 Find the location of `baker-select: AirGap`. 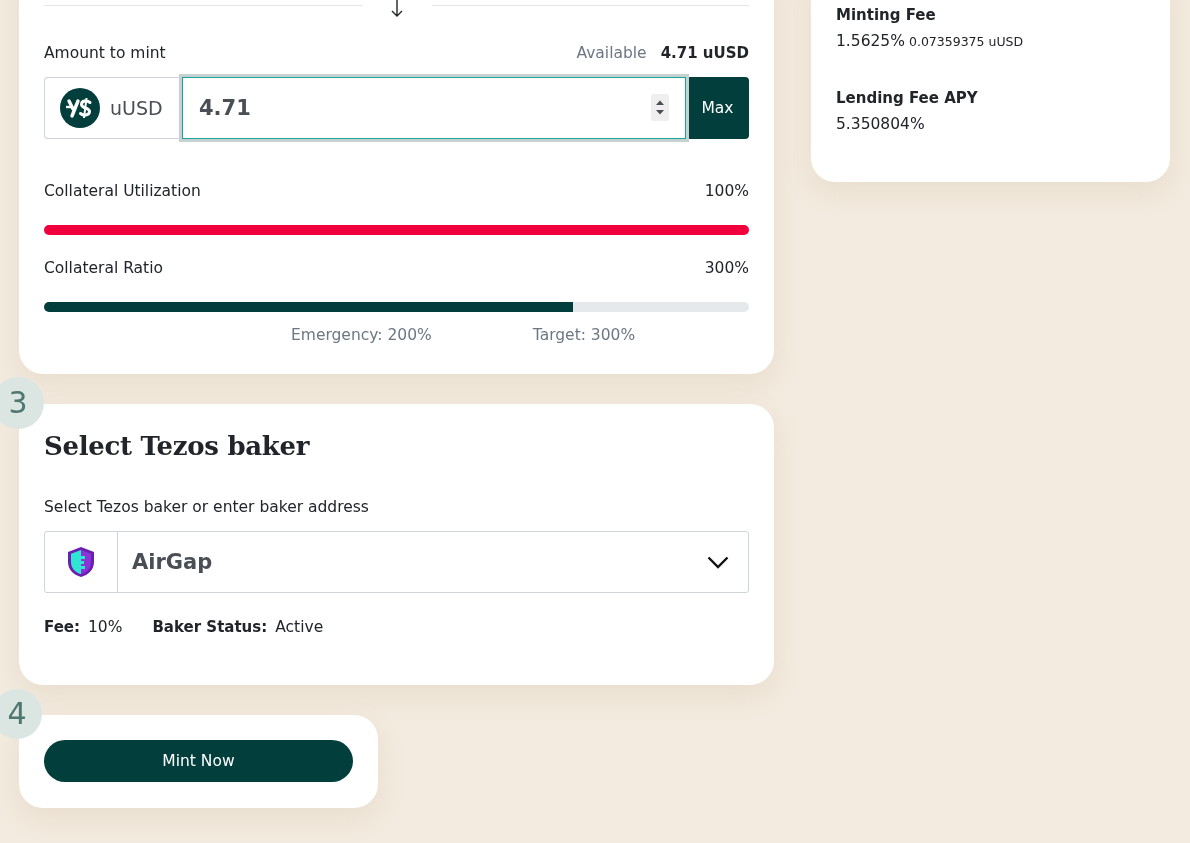

baker-select: AirGap is located at coordinates (396, 562).